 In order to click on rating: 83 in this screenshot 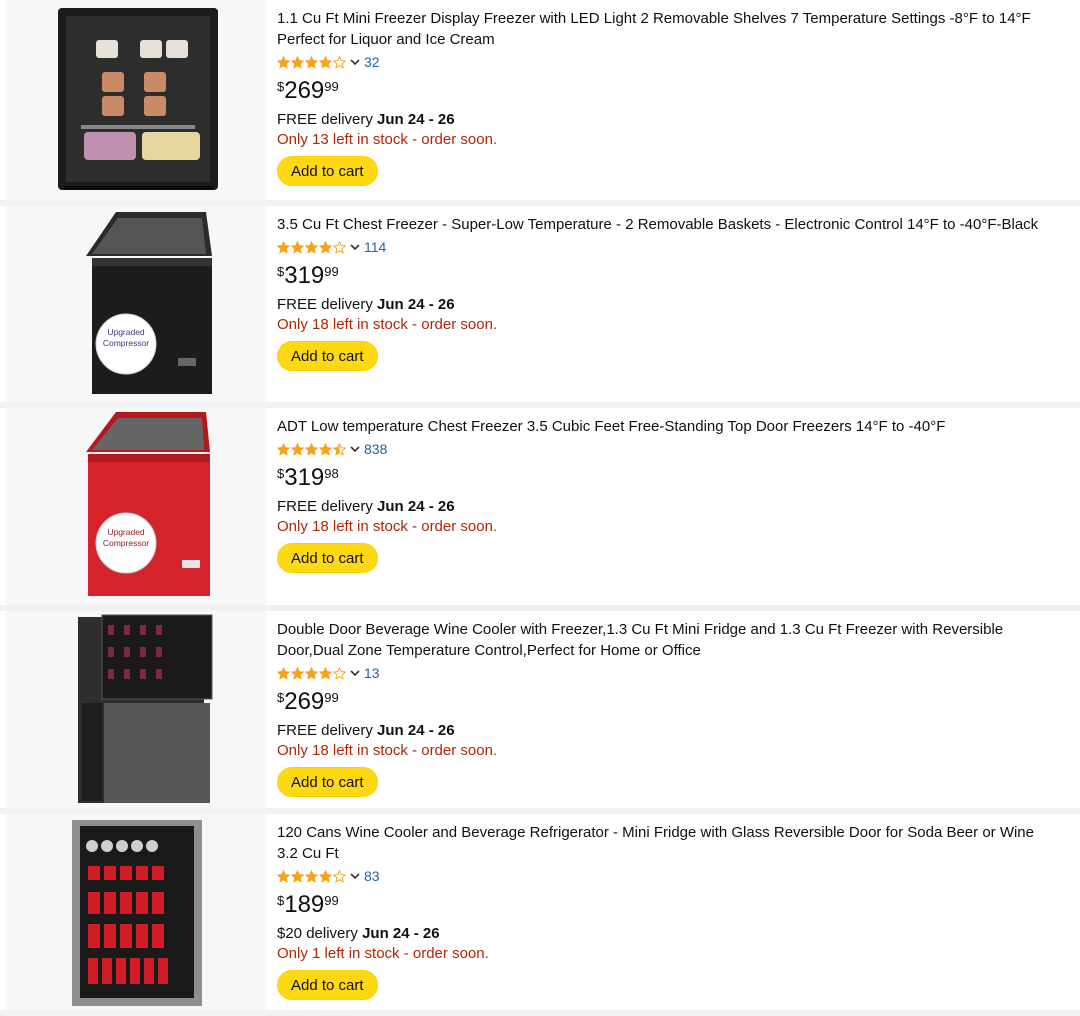, I will do `click(666, 876)`.